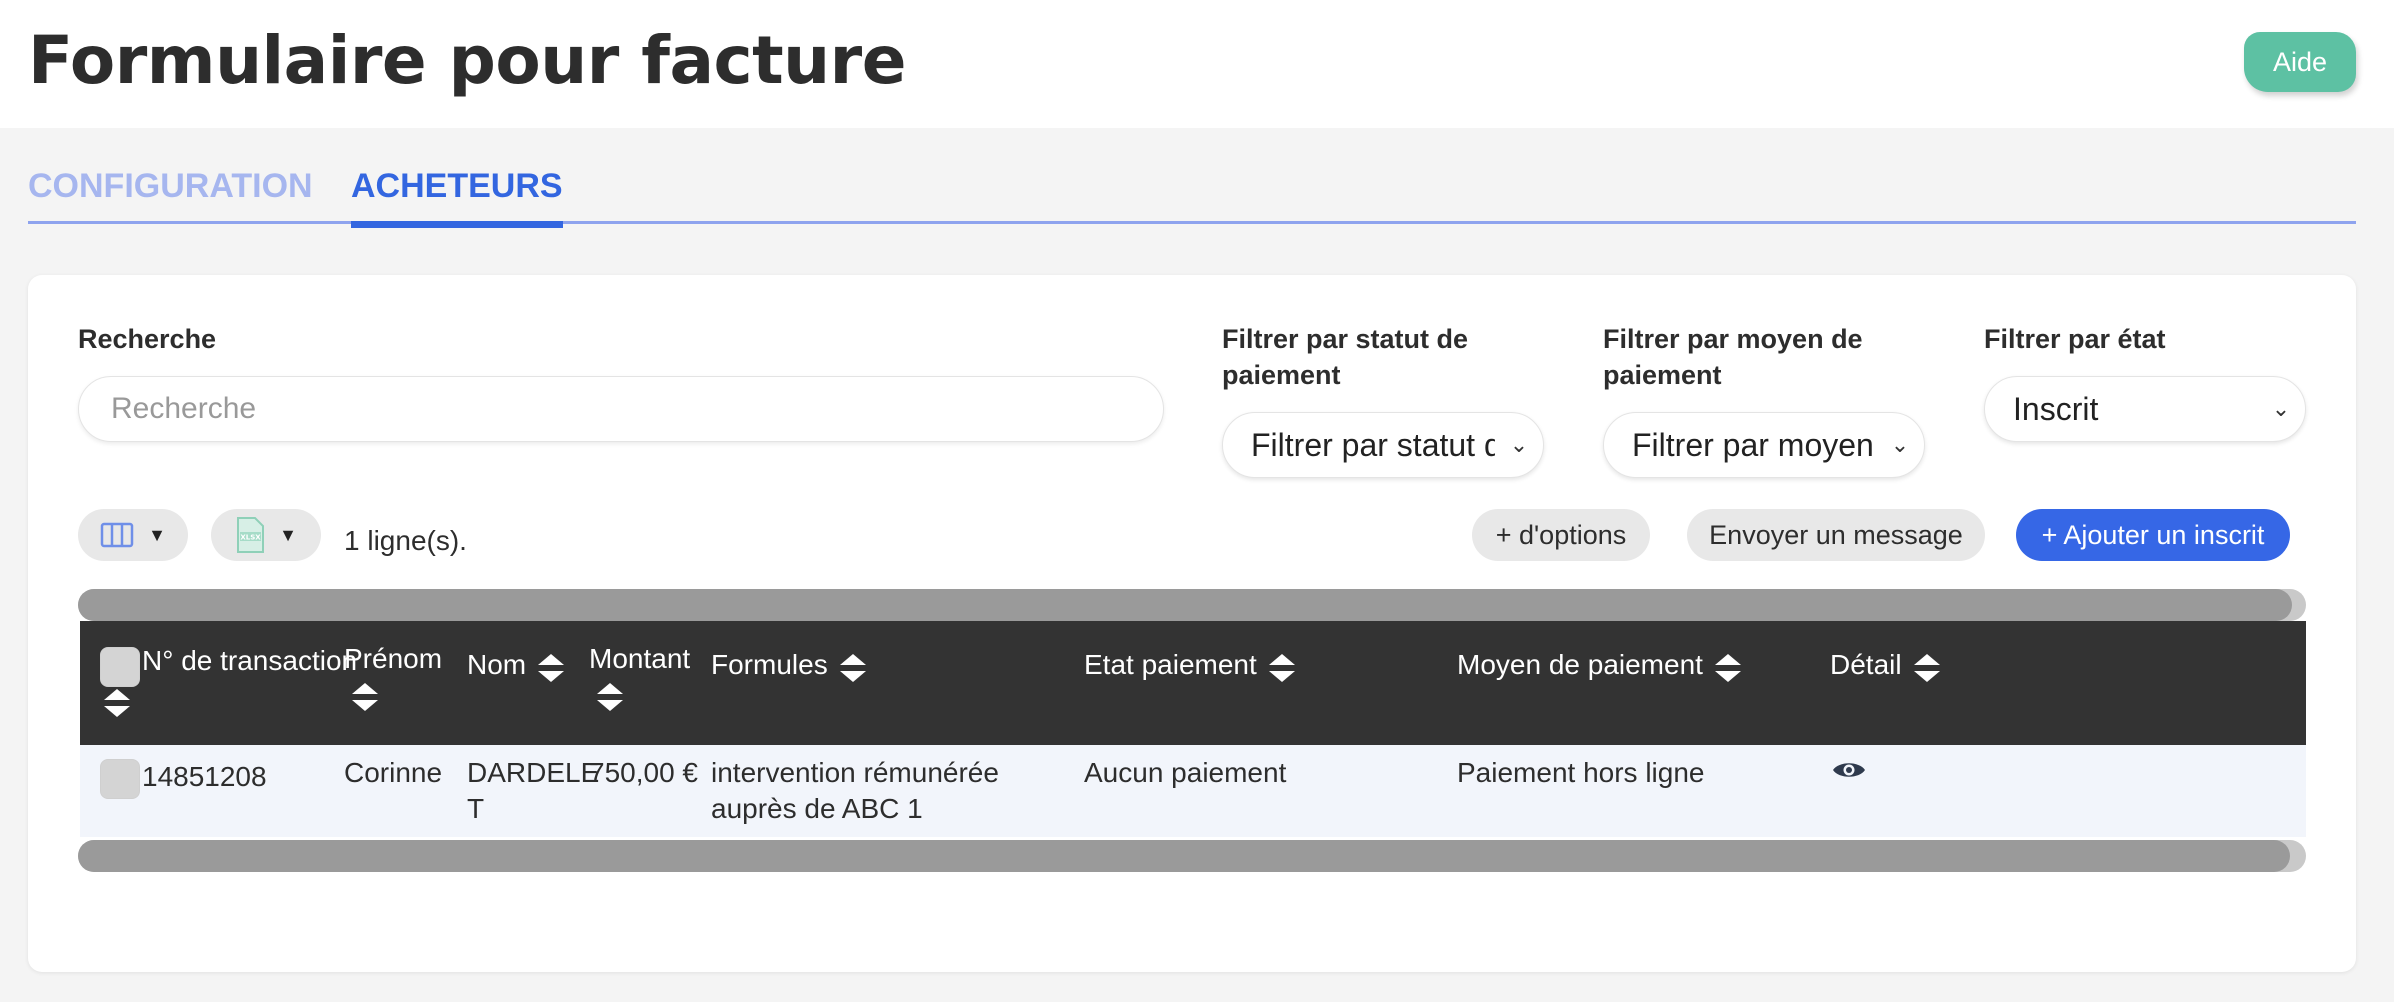 The width and height of the screenshot is (2394, 1002). Describe the element at coordinates (2075, 339) in the screenshot. I see `state-filter-label: Filtrer par état` at that location.